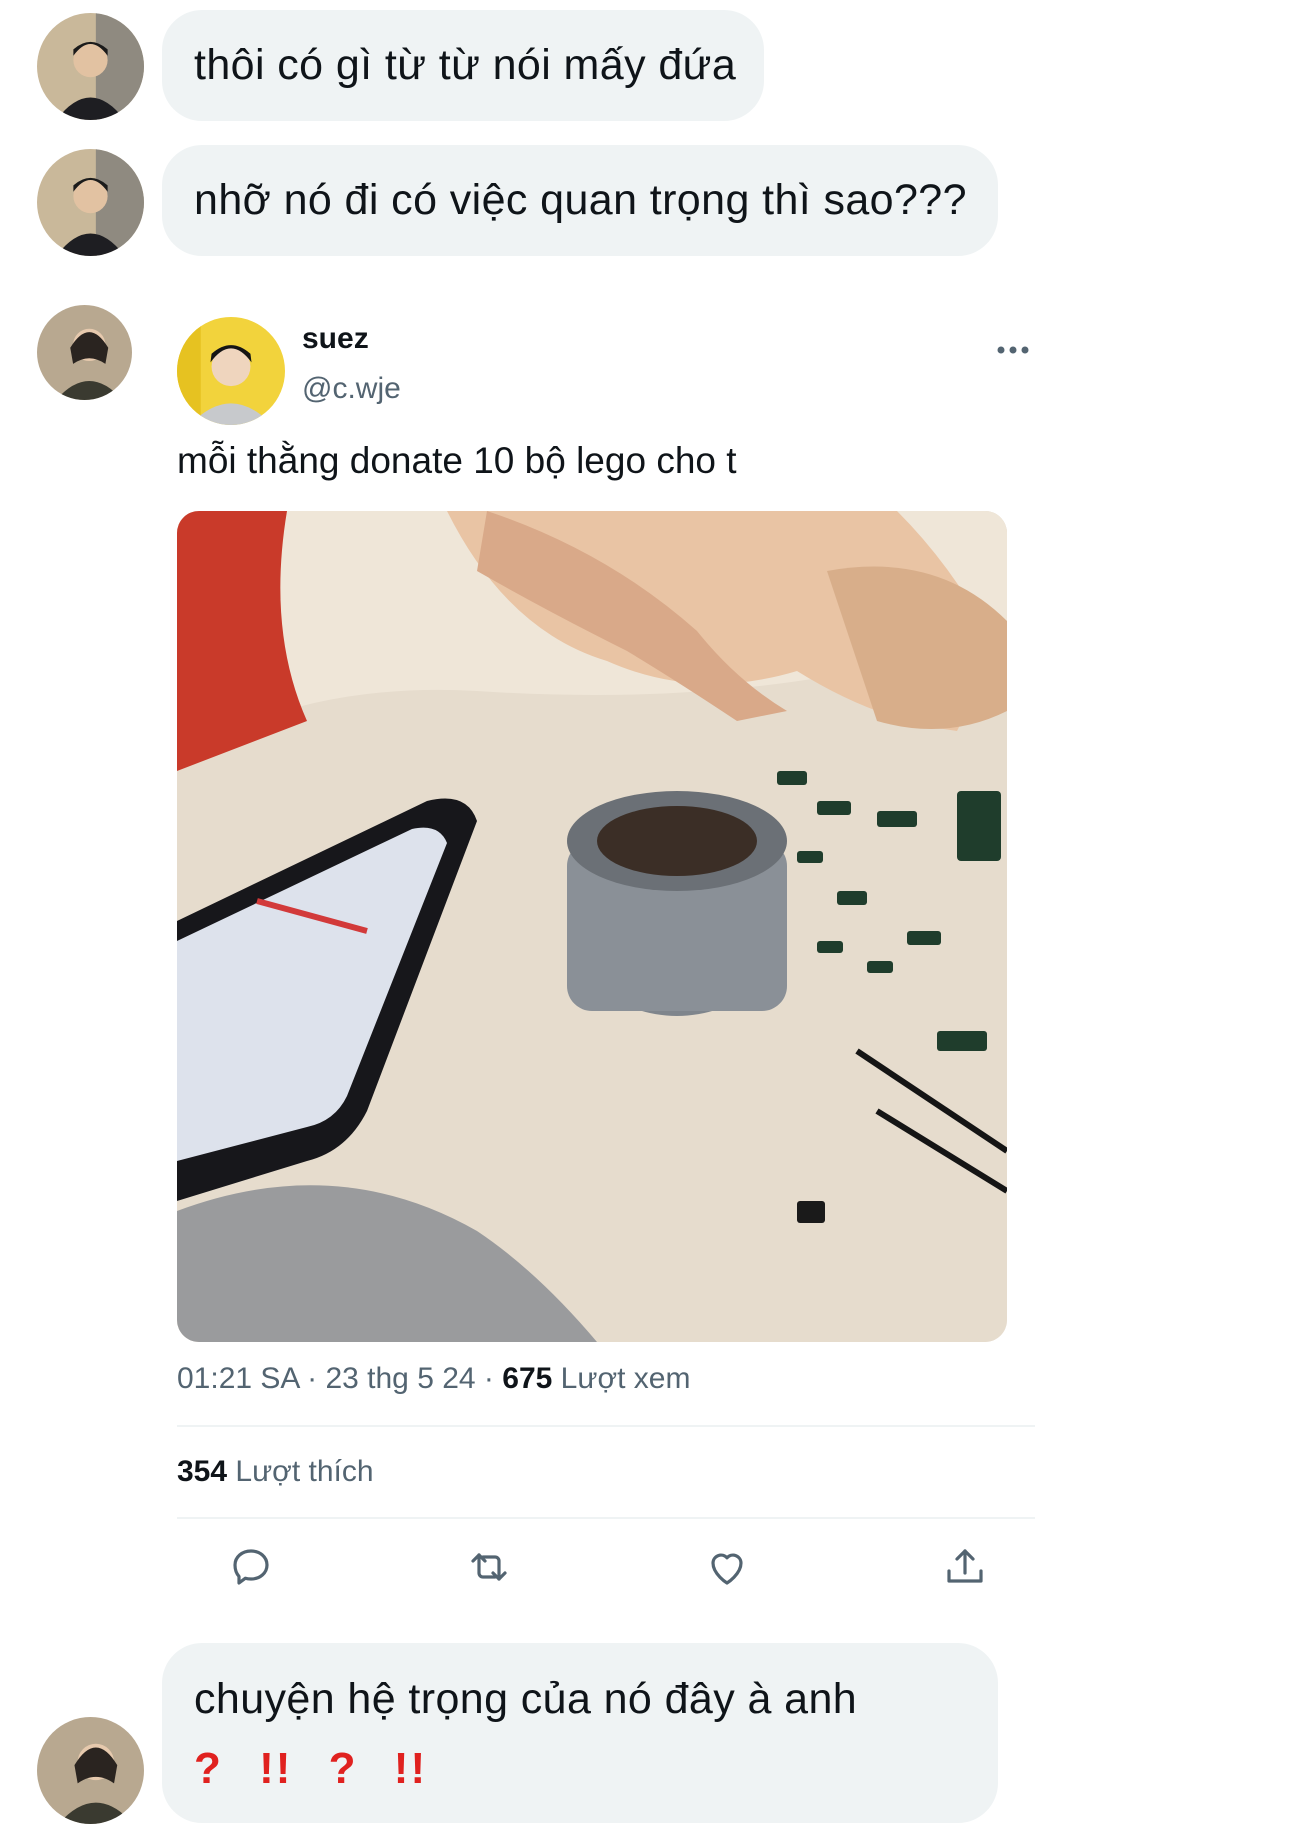 The width and height of the screenshot is (1290, 1837). I want to click on tweet-date: 23 thg 5 24, so click(400, 1378).